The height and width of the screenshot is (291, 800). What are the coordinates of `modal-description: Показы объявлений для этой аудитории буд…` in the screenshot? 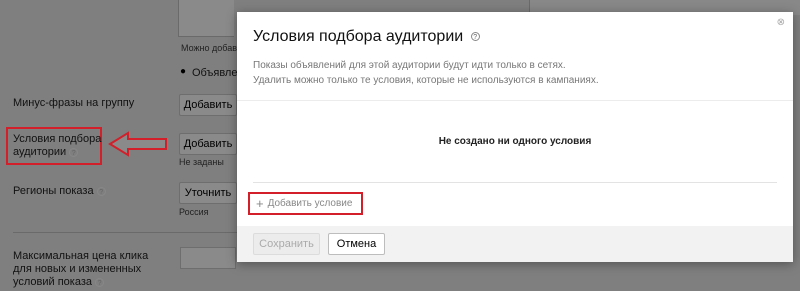 It's located at (426, 73).